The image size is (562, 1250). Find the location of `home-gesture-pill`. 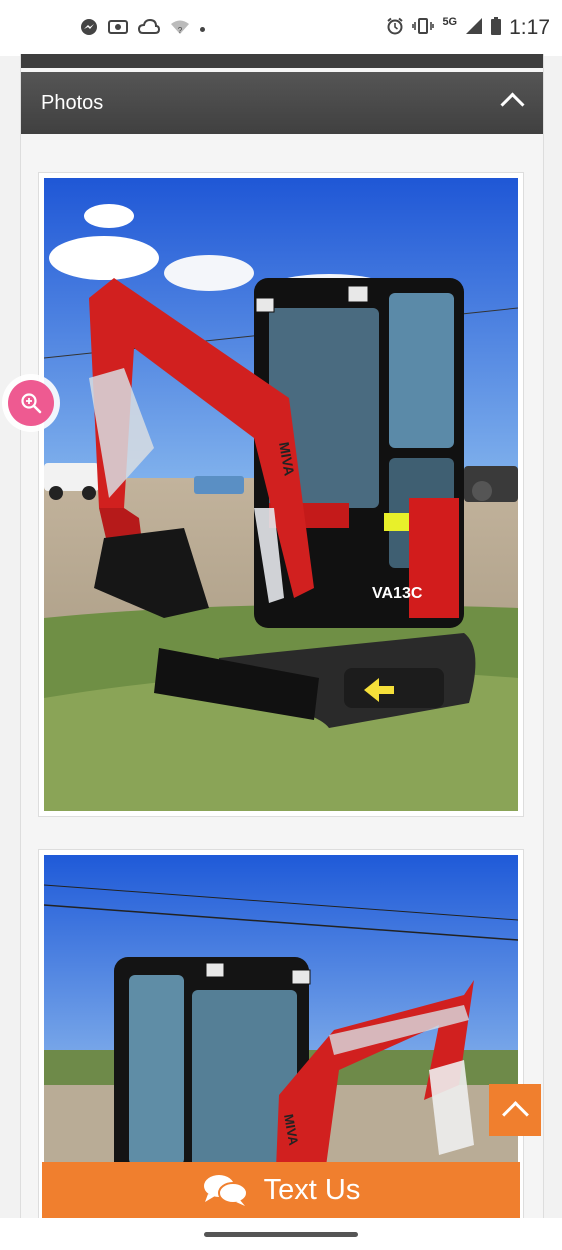

home-gesture-pill is located at coordinates (281, 1234).